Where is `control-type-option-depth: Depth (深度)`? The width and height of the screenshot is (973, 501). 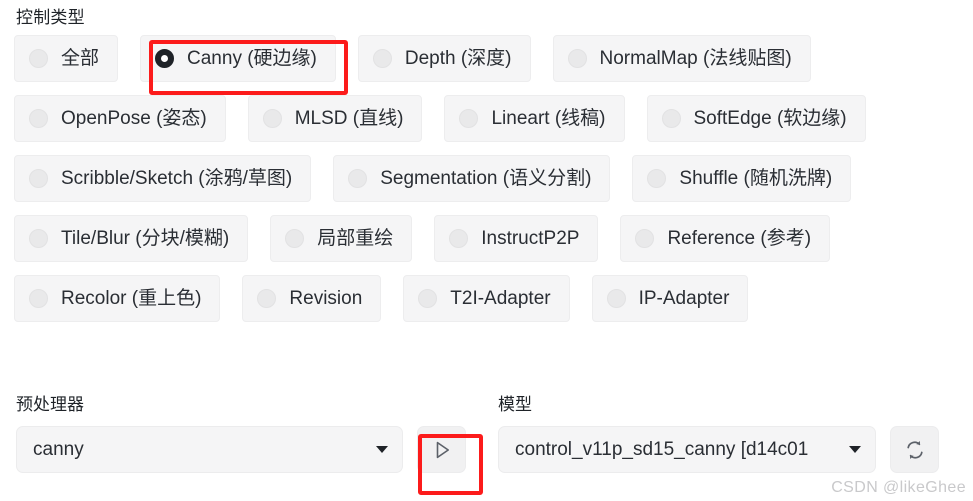
control-type-option-depth: Depth (深度) is located at coordinates (444, 58).